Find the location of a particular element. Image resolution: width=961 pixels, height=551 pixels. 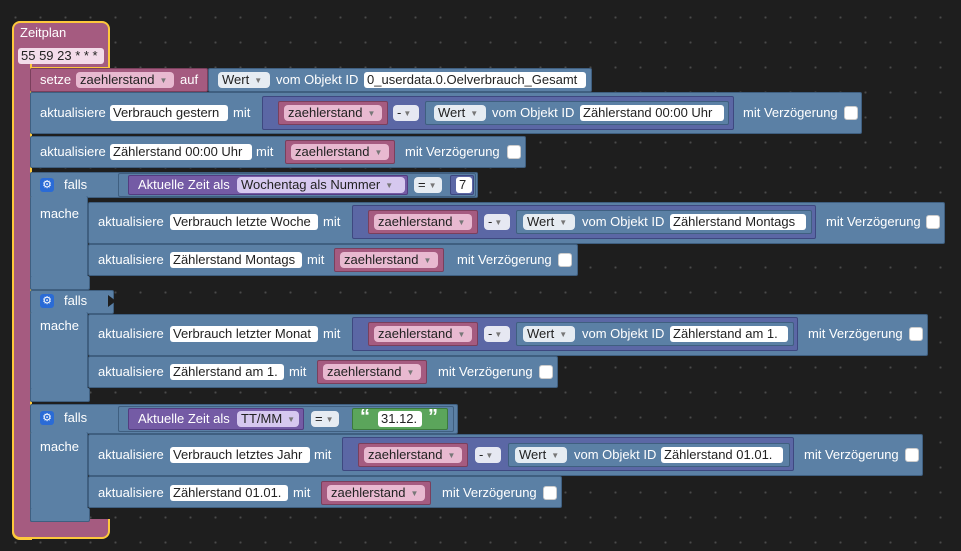

target-object-field: Verbrauch gestern is located at coordinates (169, 113).